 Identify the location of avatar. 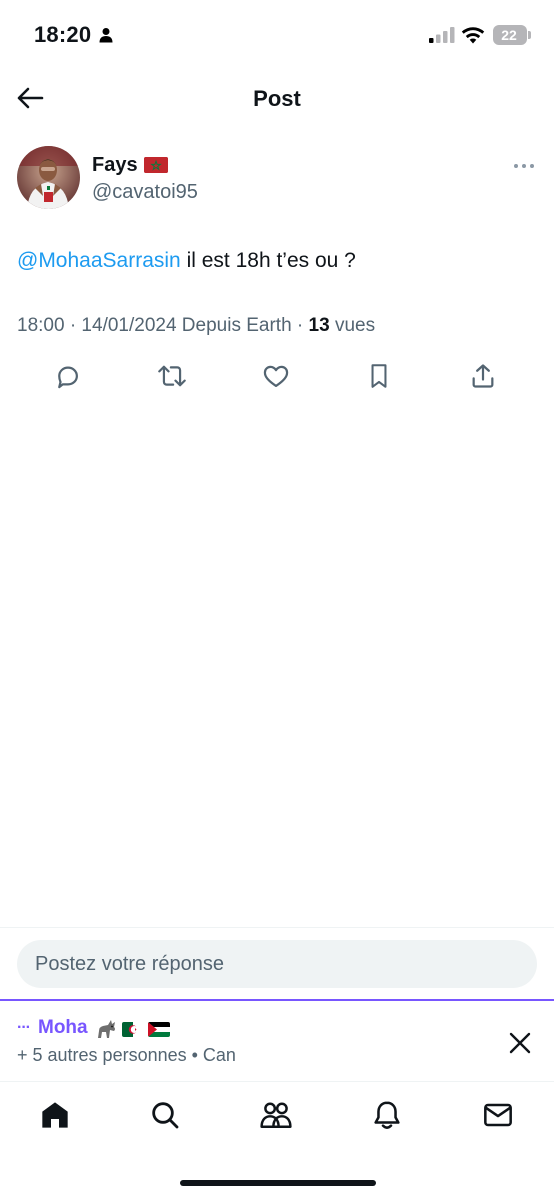
(48, 177).